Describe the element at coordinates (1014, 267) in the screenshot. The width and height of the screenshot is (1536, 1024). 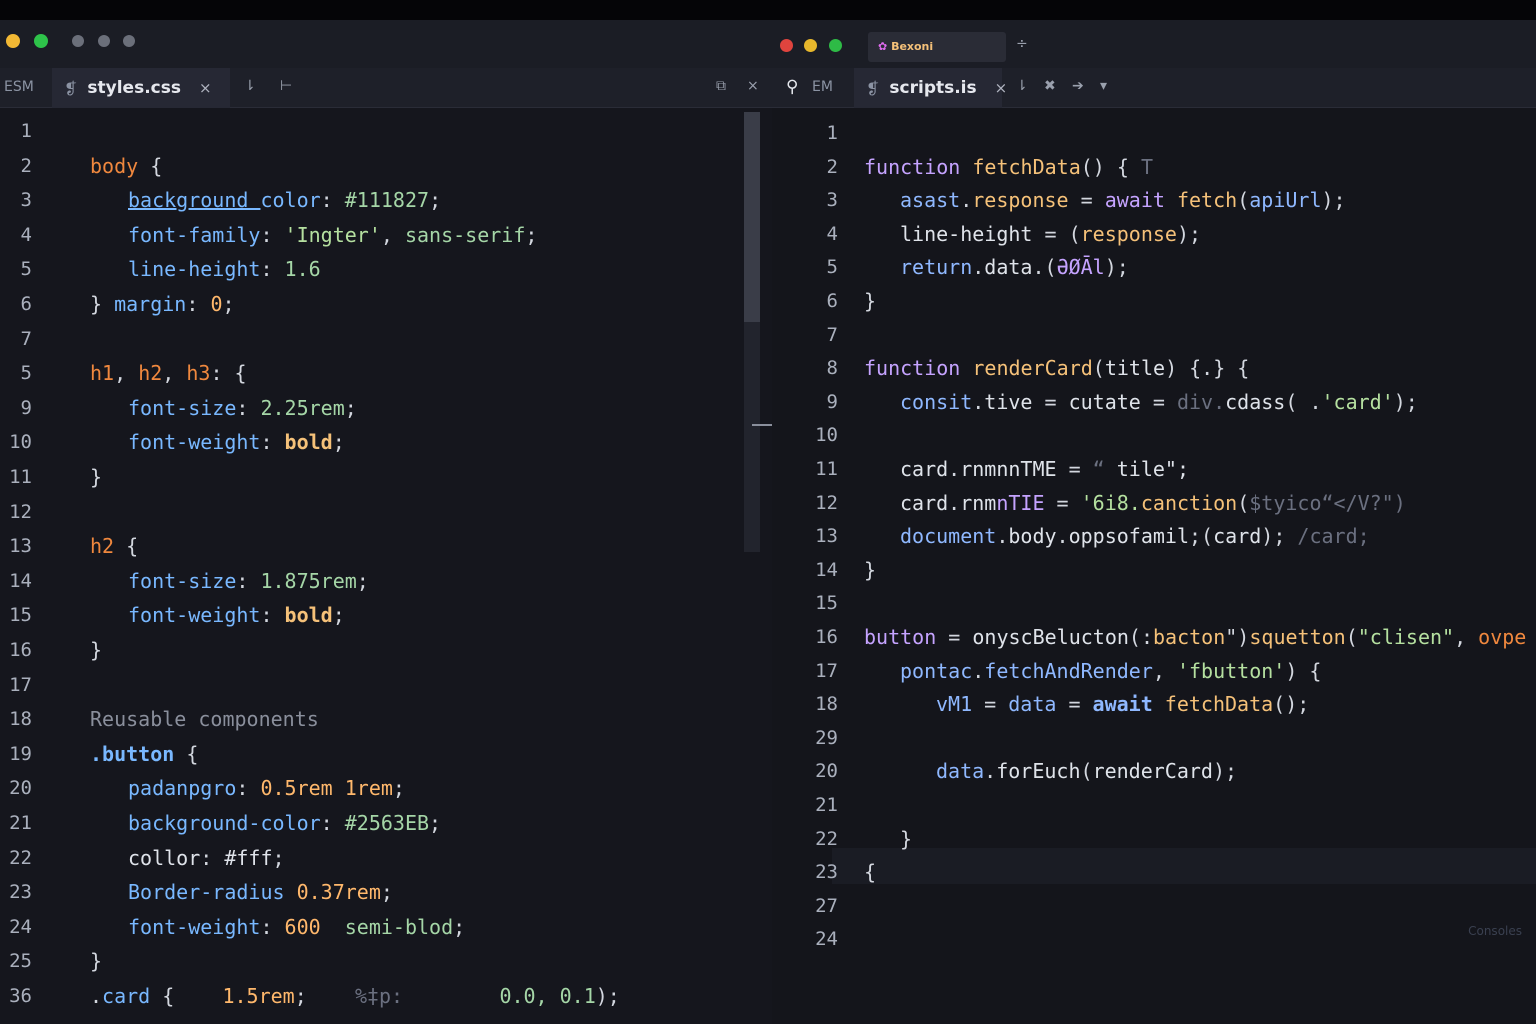
I see `code-line: return.data.(ƏØĀl);` at that location.